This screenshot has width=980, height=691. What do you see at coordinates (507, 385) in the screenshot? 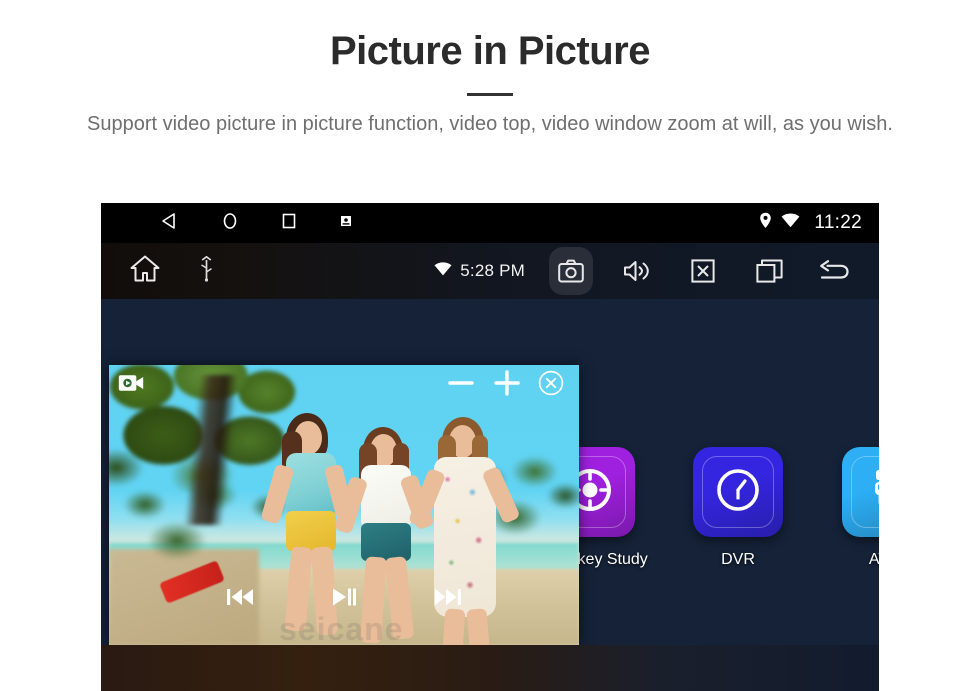
I see `pip-zoom-in-button` at bounding box center [507, 385].